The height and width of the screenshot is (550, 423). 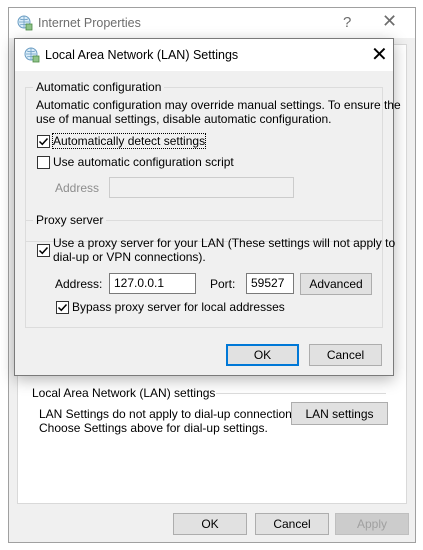 I want to click on use-proxy-checkbox, so click(x=43, y=250).